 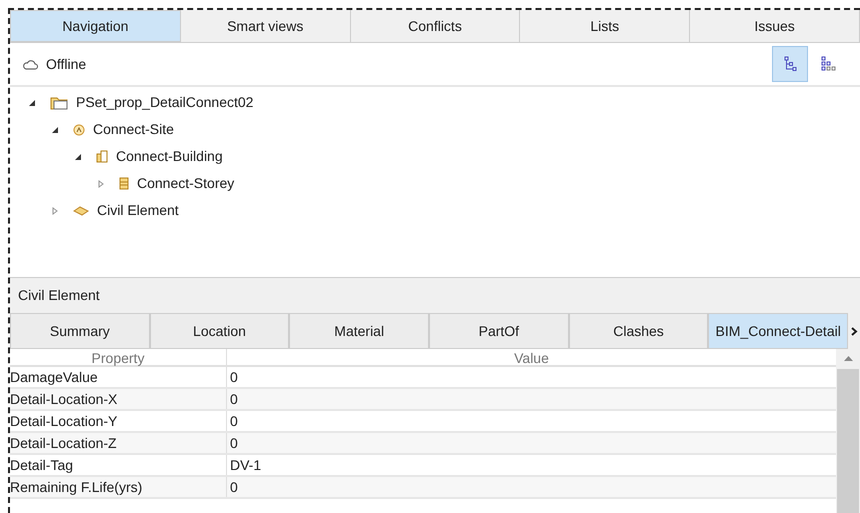 What do you see at coordinates (118, 399) in the screenshot?
I see `table-cell: Detail-Location-X` at bounding box center [118, 399].